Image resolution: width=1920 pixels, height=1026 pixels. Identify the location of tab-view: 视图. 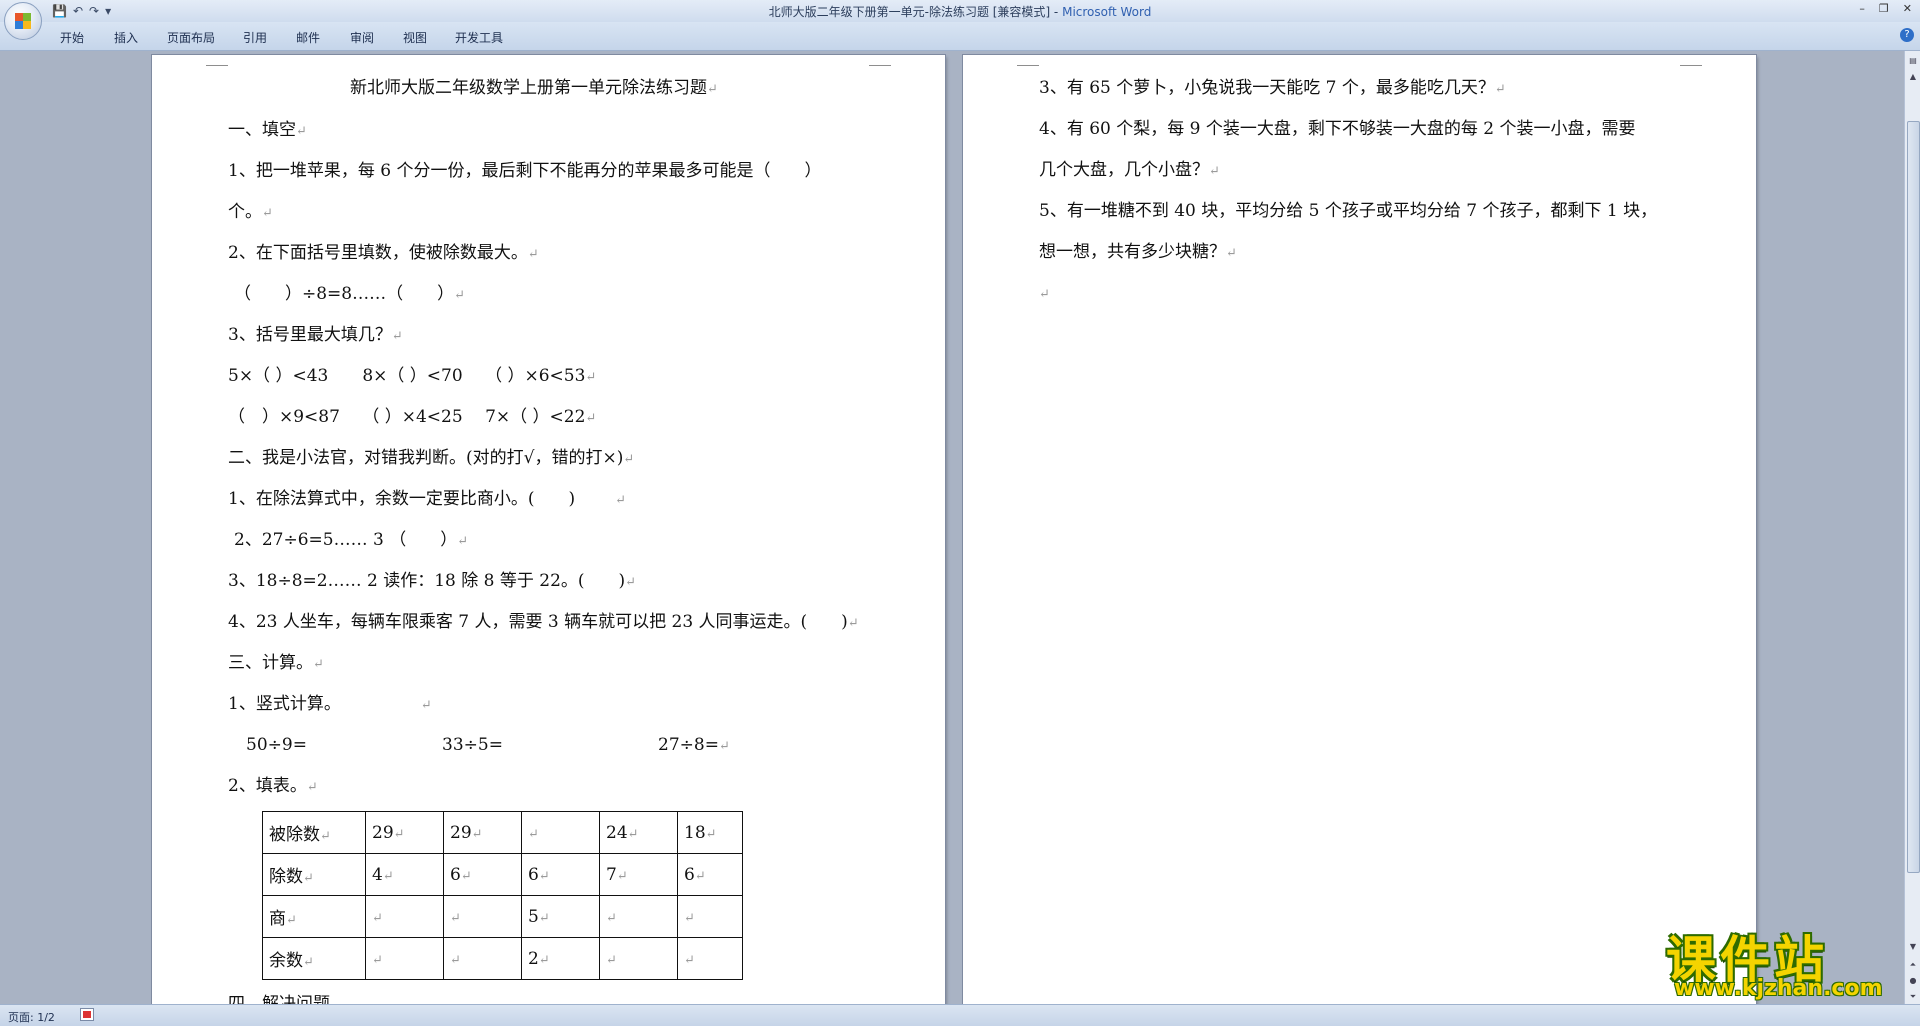
(415, 37).